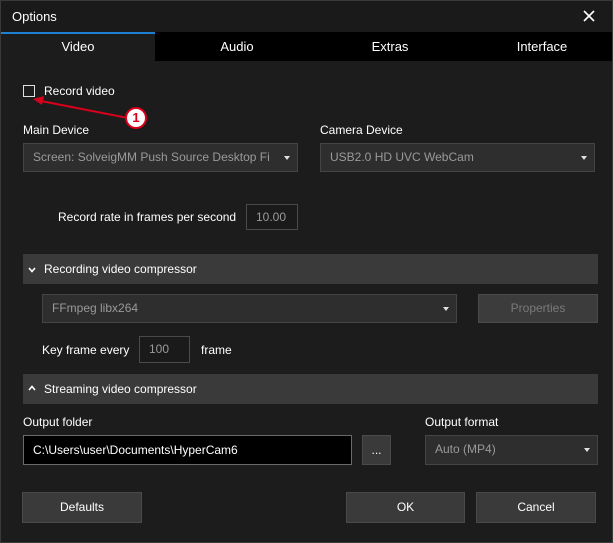 The width and height of the screenshot is (613, 543). Describe the element at coordinates (465, 449) in the screenshot. I see `output-format-value: Auto (MP4)` at that location.